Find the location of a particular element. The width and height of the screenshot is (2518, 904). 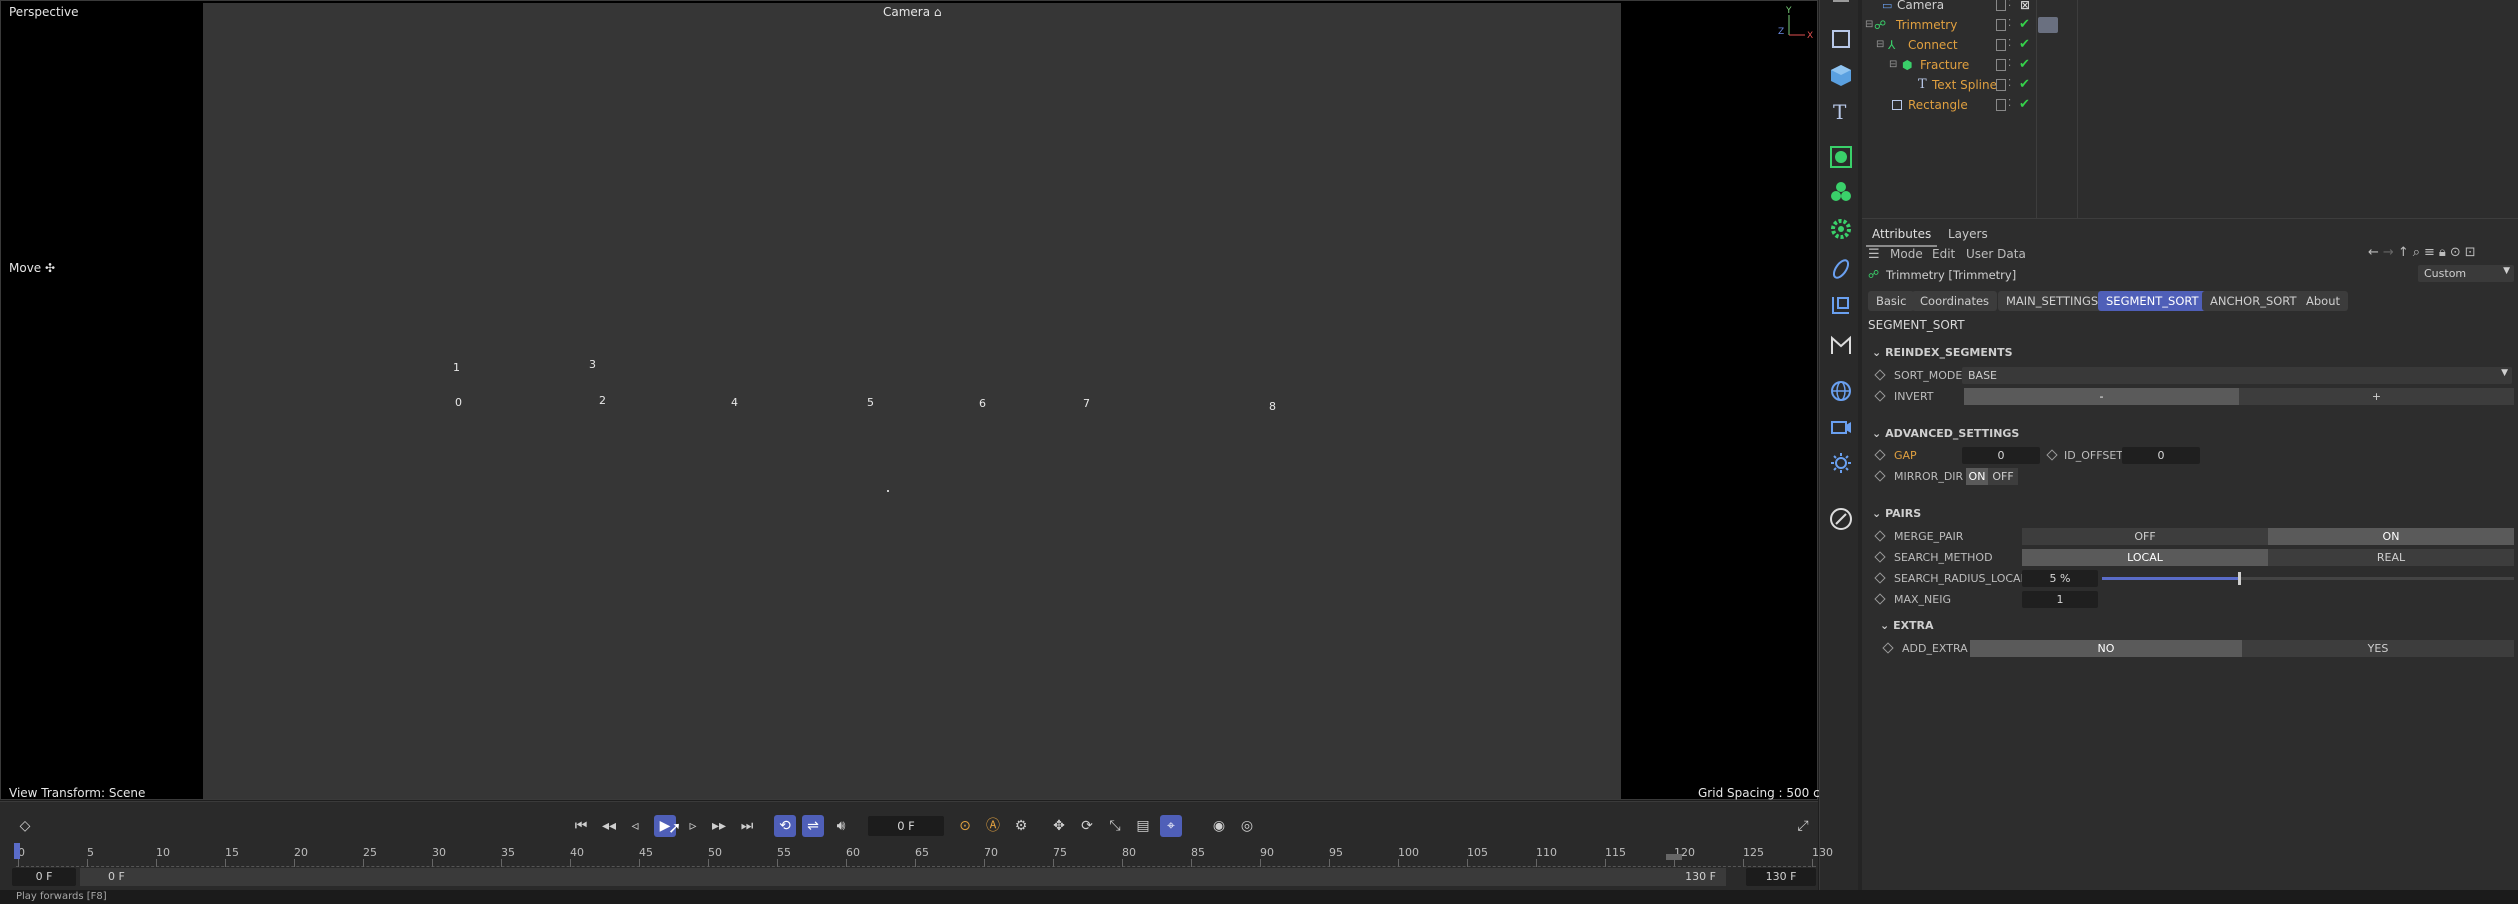

hamburger-menu-icon: ☰ is located at coordinates (1874, 254).